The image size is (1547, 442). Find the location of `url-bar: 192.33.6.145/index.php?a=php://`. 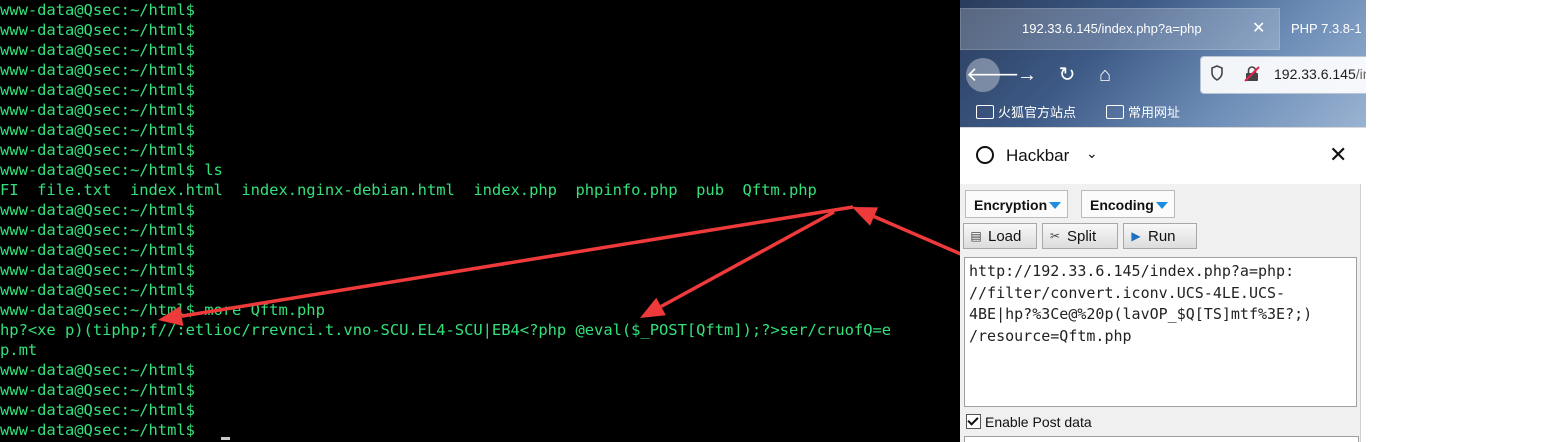

url-bar: 192.33.6.145/index.php?a=php:// is located at coordinates (1283, 75).